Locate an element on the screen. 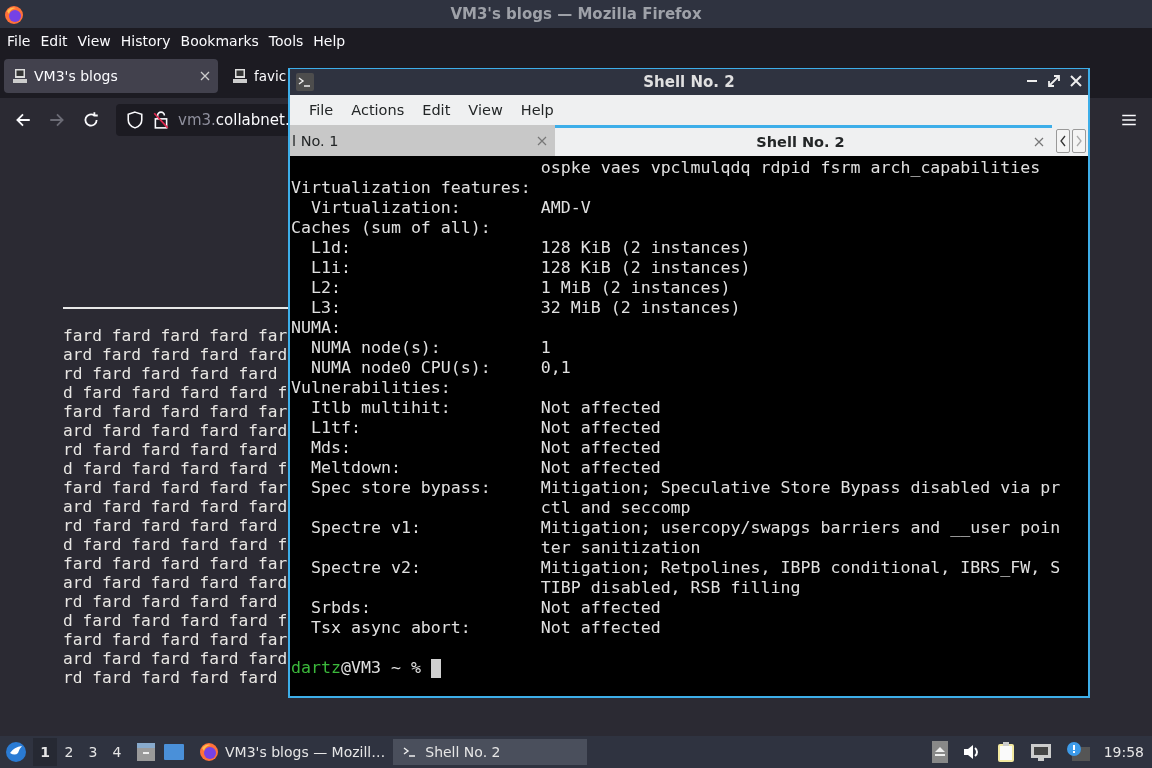 The image size is (1152, 768). info-label: Itlb multihit: is located at coordinates (380, 408).